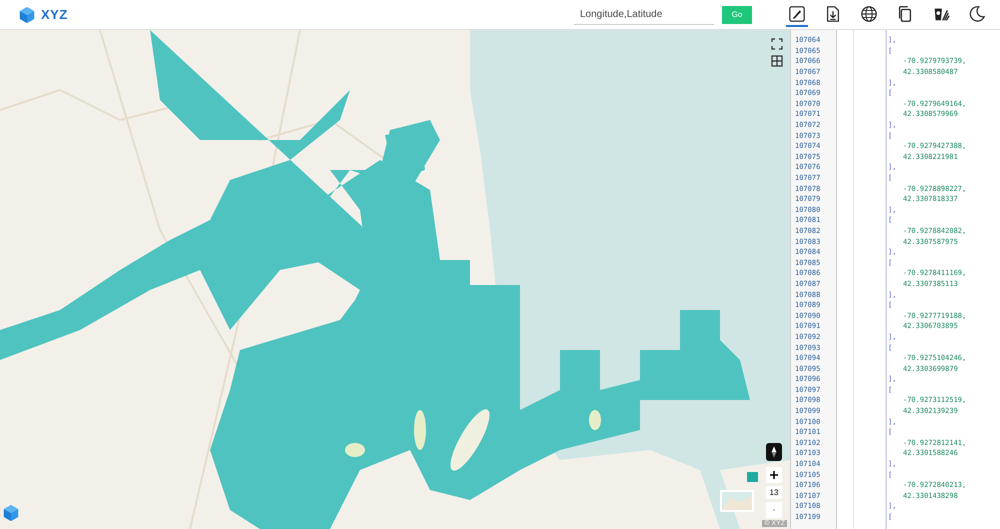  I want to click on legend-swatch, so click(752, 477).